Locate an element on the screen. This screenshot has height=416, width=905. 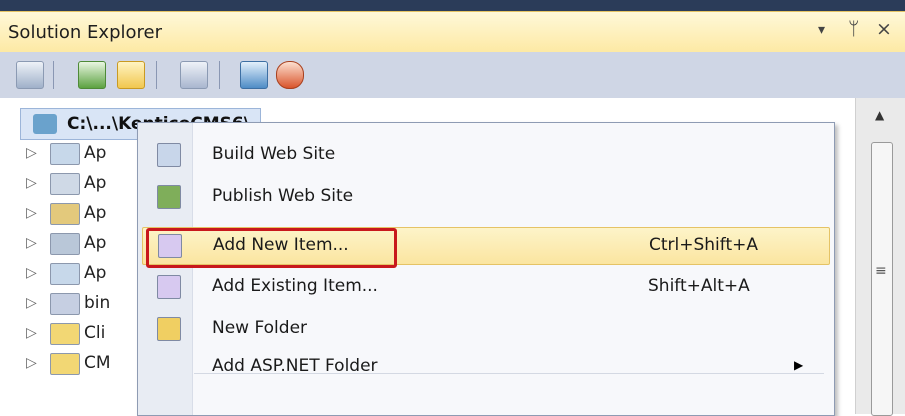
menu-item-label: Build Web Site is located at coordinates (274, 154).